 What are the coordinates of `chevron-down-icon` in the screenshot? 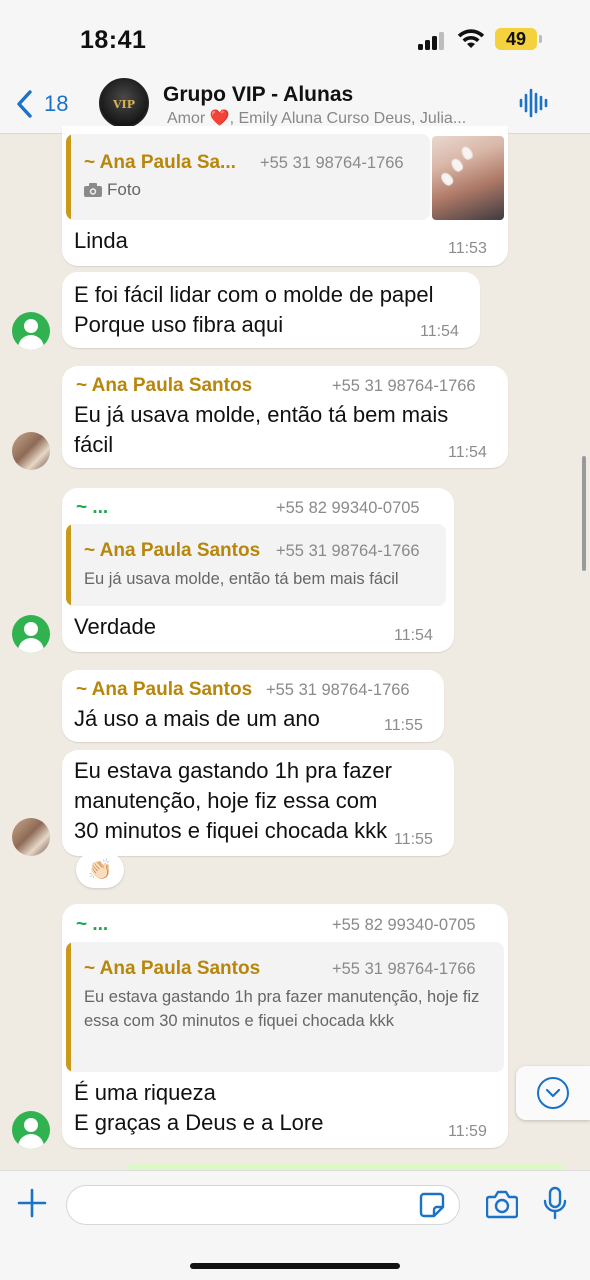 It's located at (553, 1093).